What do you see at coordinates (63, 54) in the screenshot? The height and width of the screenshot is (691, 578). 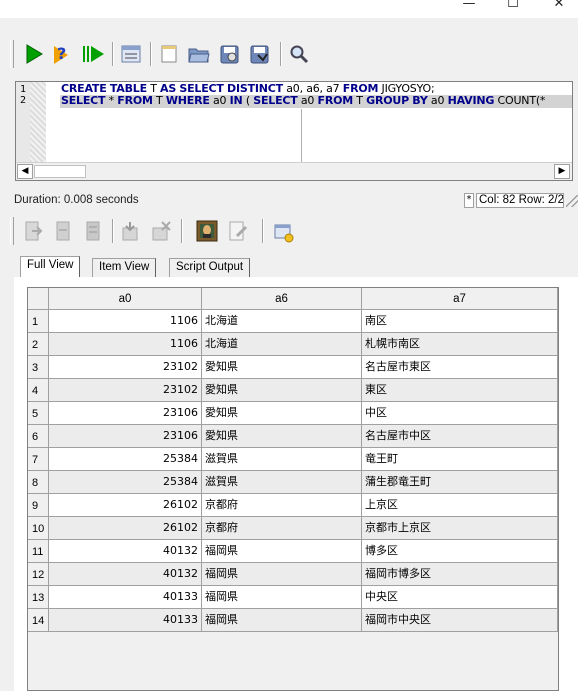 I see `run-help-icon: ?` at bounding box center [63, 54].